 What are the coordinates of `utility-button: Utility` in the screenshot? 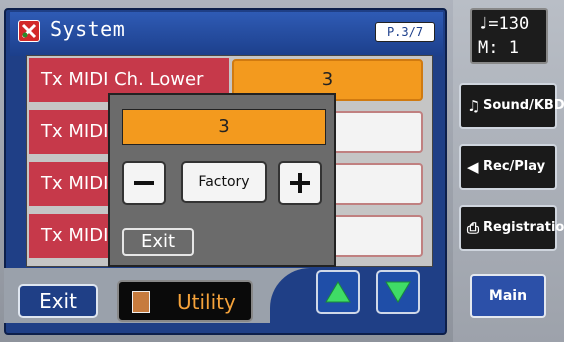 It's located at (185, 301).